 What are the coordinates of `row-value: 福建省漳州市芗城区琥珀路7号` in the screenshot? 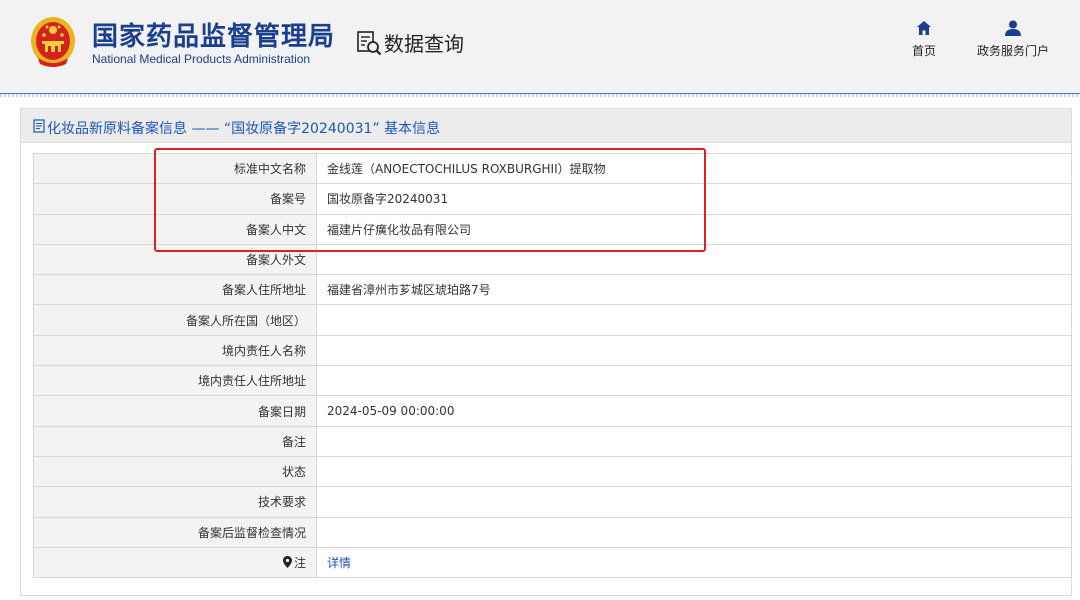 It's located at (694, 290).